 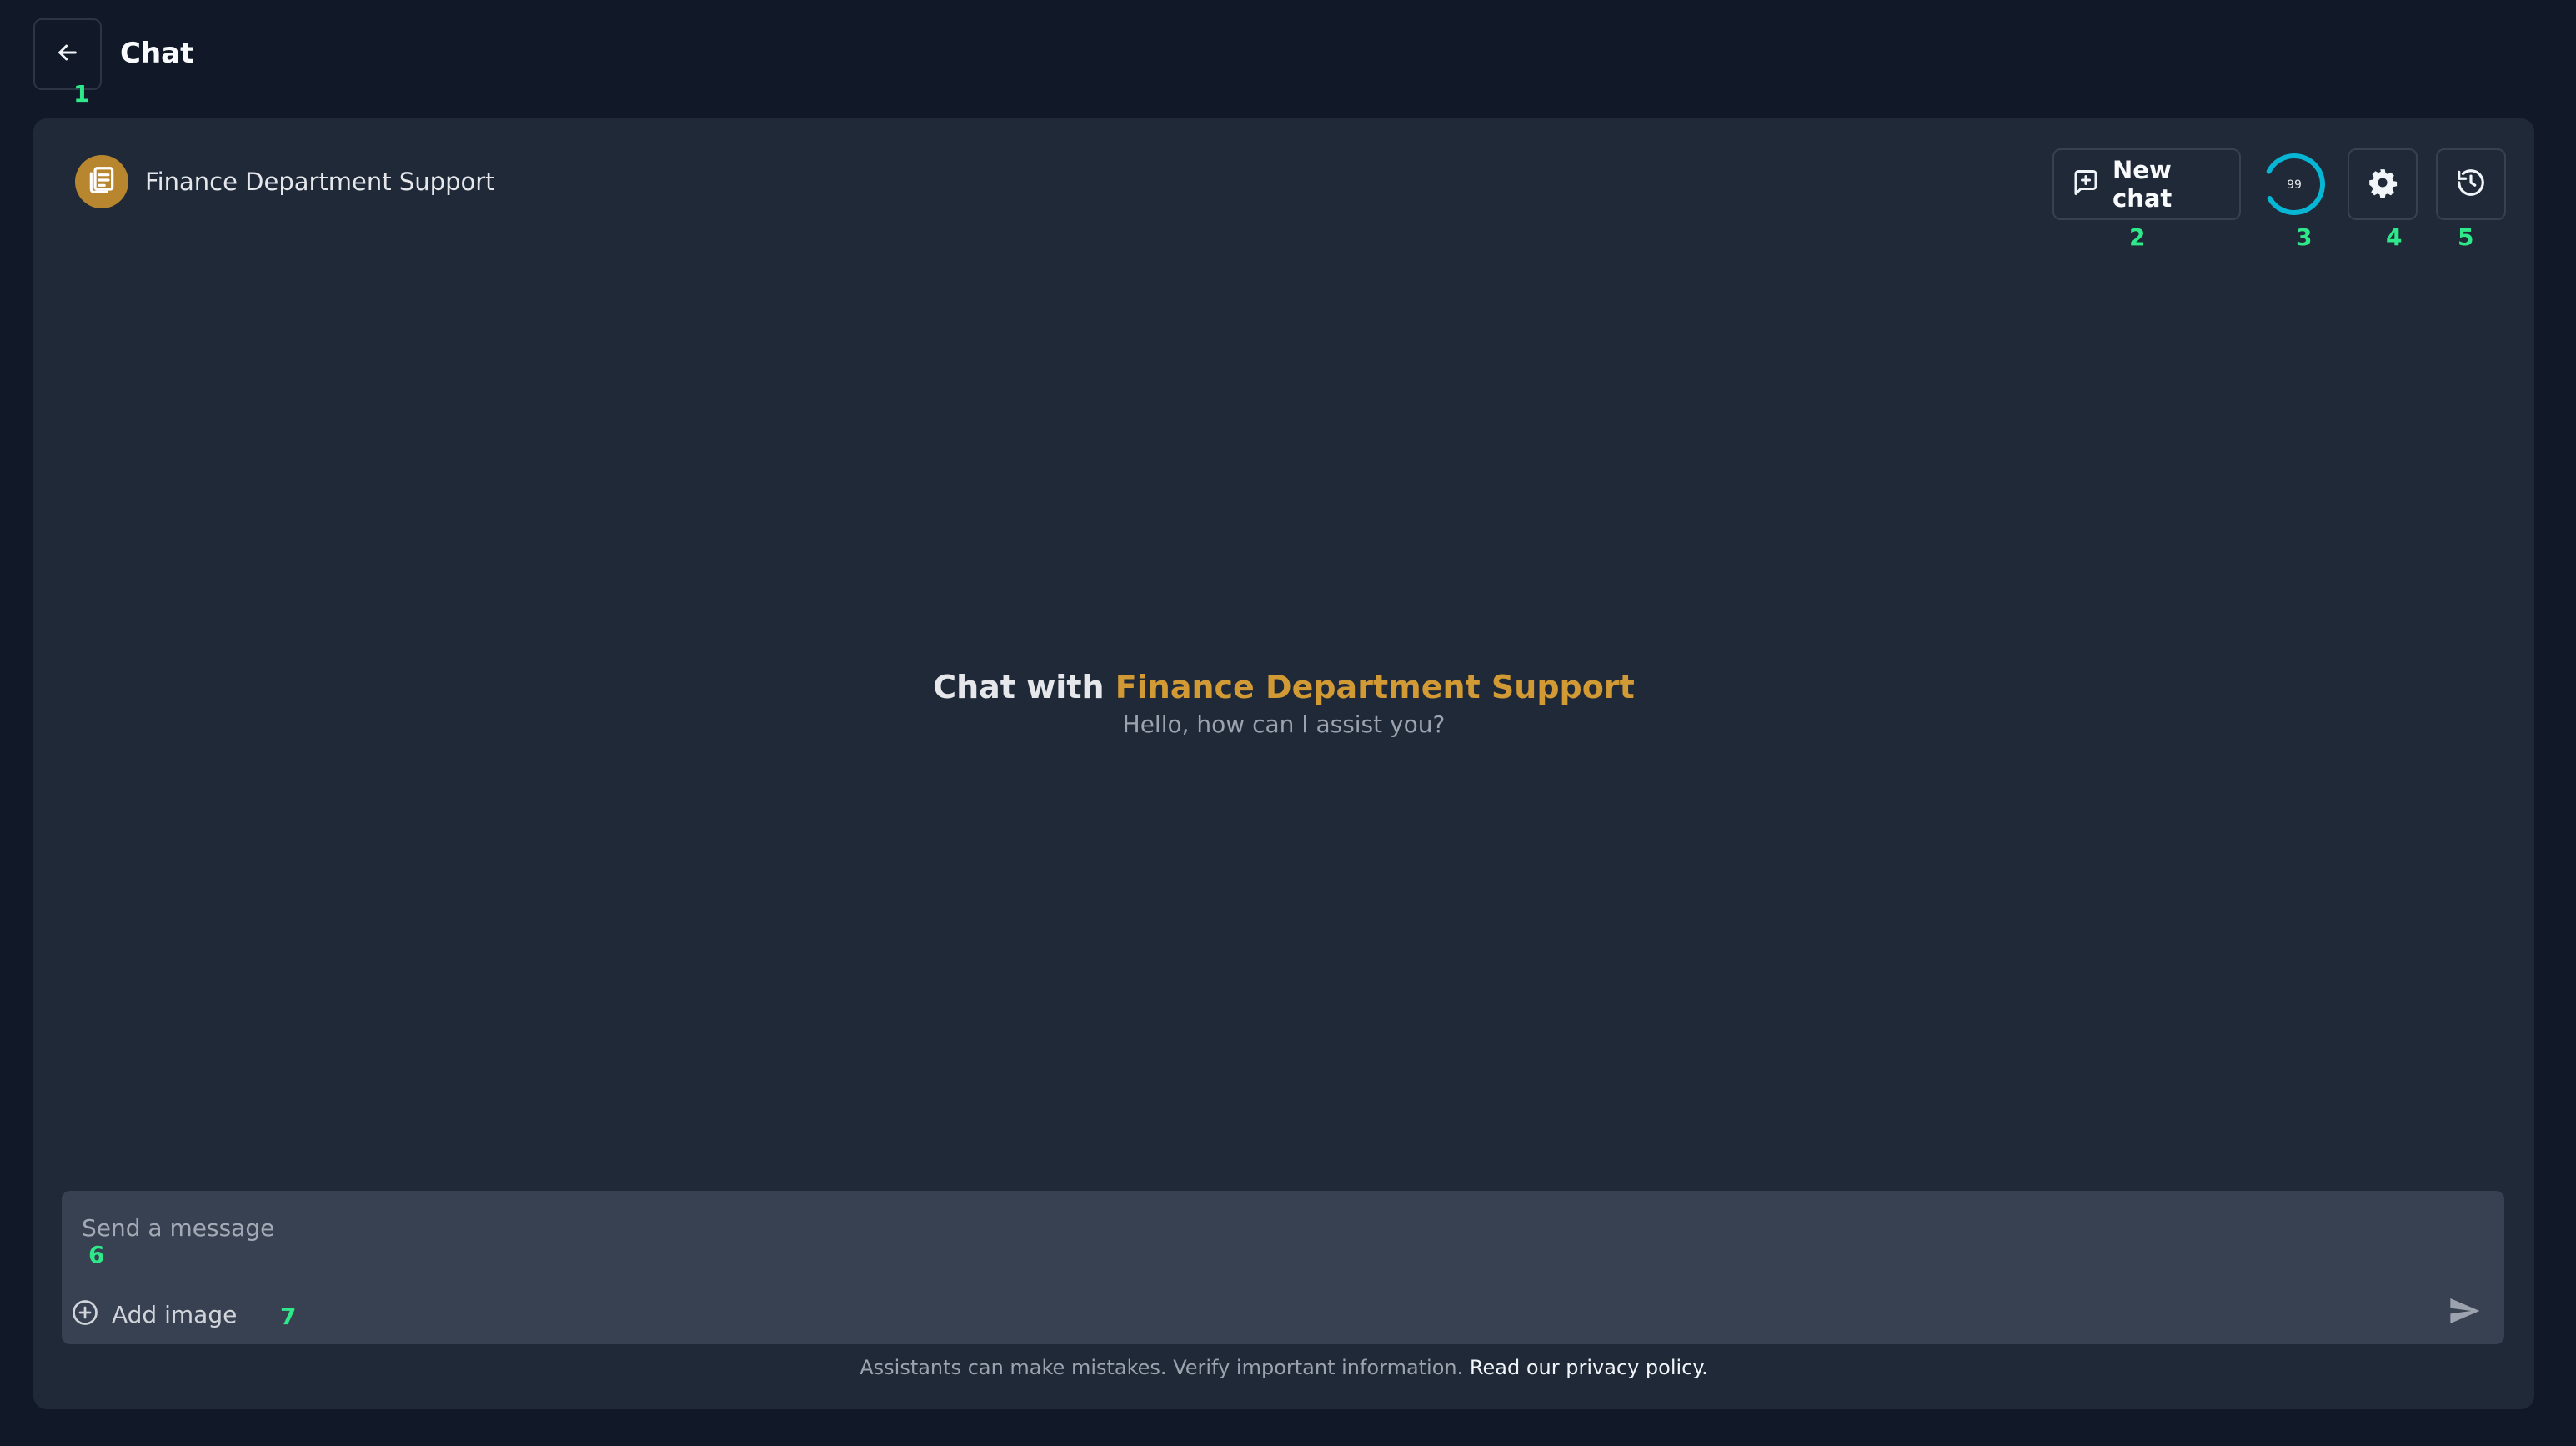 I want to click on usage-value: 99, so click(x=2294, y=185).